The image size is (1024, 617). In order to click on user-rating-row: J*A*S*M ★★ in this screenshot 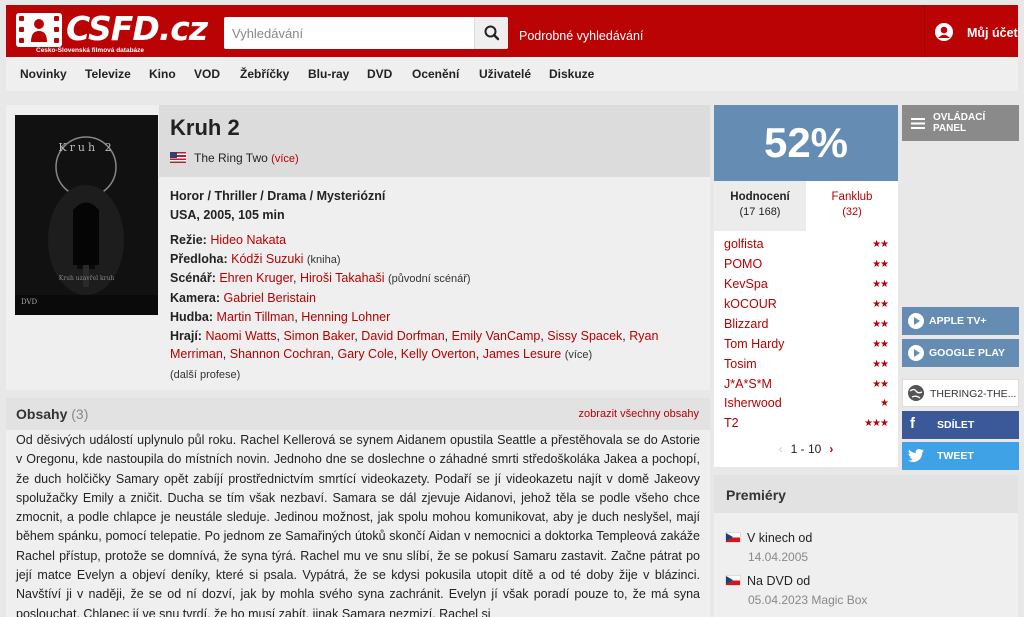, I will do `click(806, 387)`.